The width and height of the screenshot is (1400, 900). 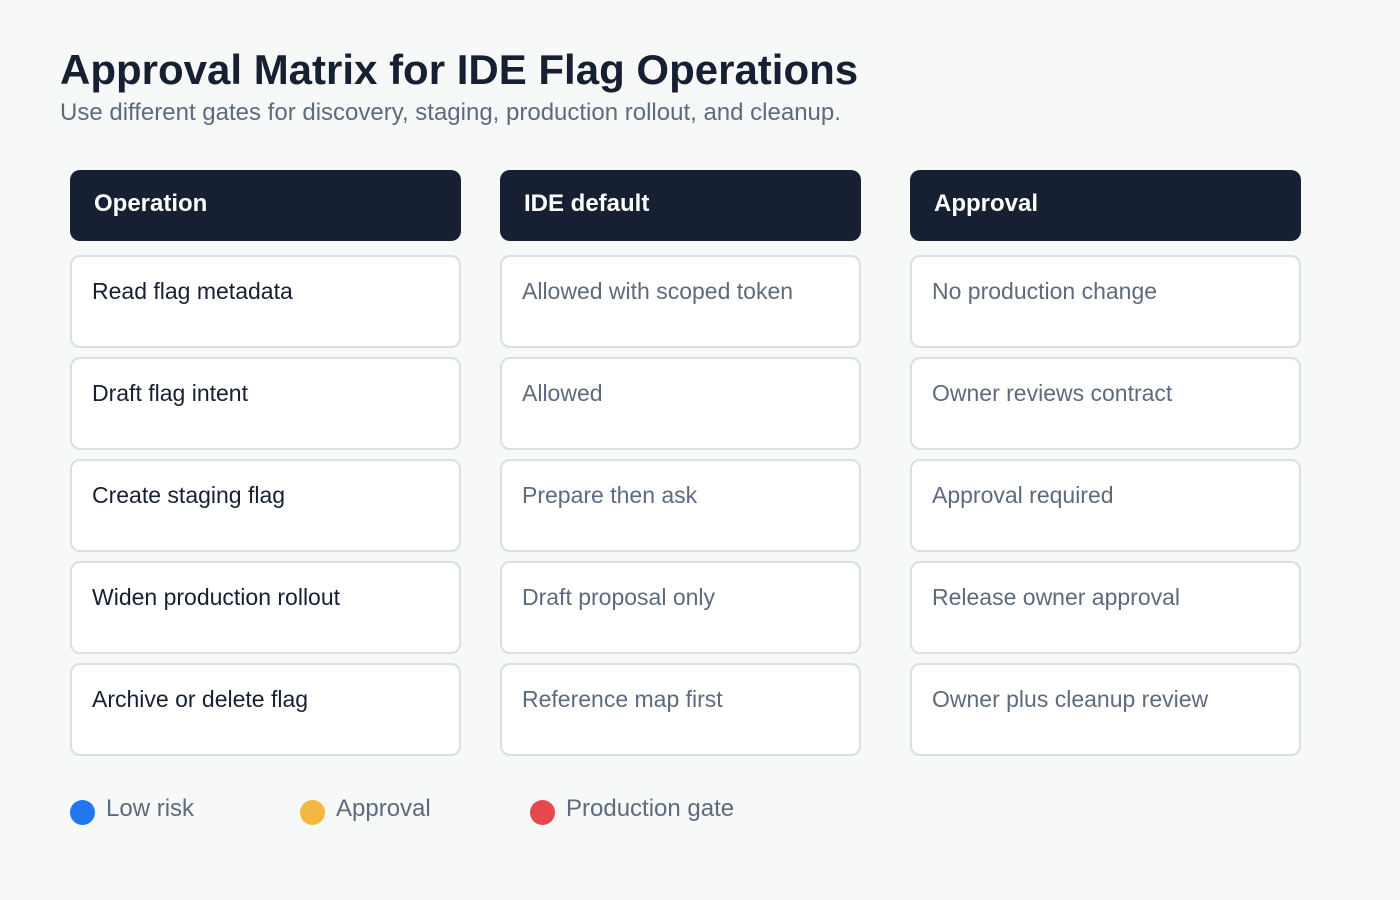 What do you see at coordinates (470, 811) in the screenshot?
I see `legend: Low risk Approval Production gate` at bounding box center [470, 811].